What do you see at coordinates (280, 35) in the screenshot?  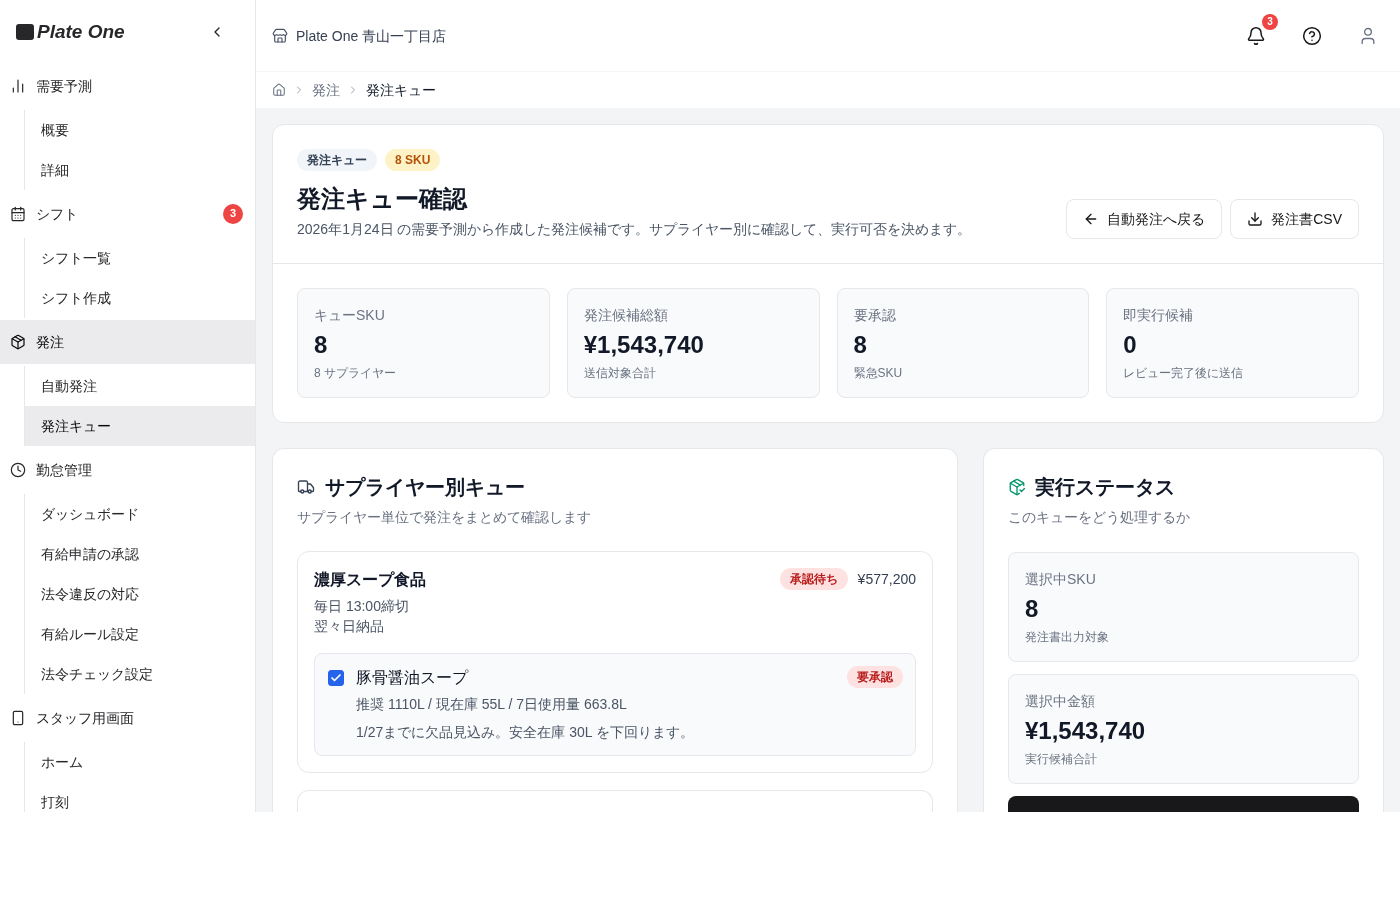 I see `store-icon` at bounding box center [280, 35].